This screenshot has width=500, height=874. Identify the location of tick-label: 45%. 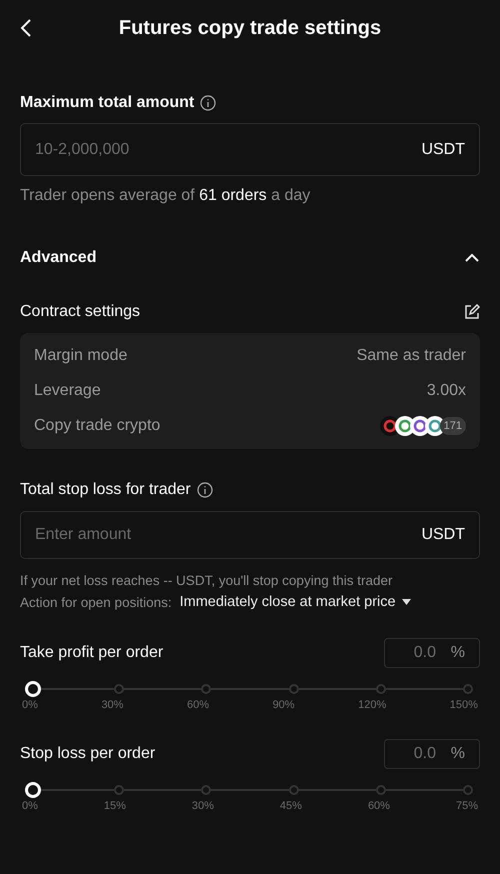
(291, 806).